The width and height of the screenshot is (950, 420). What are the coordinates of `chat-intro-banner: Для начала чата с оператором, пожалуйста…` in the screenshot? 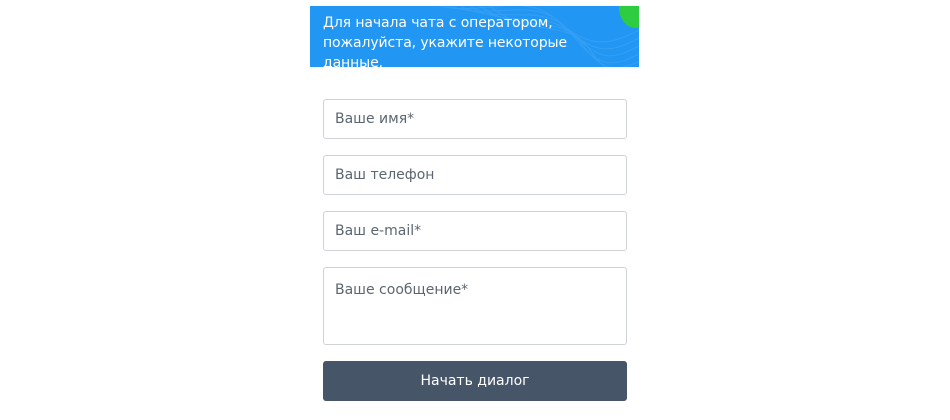 It's located at (474, 36).